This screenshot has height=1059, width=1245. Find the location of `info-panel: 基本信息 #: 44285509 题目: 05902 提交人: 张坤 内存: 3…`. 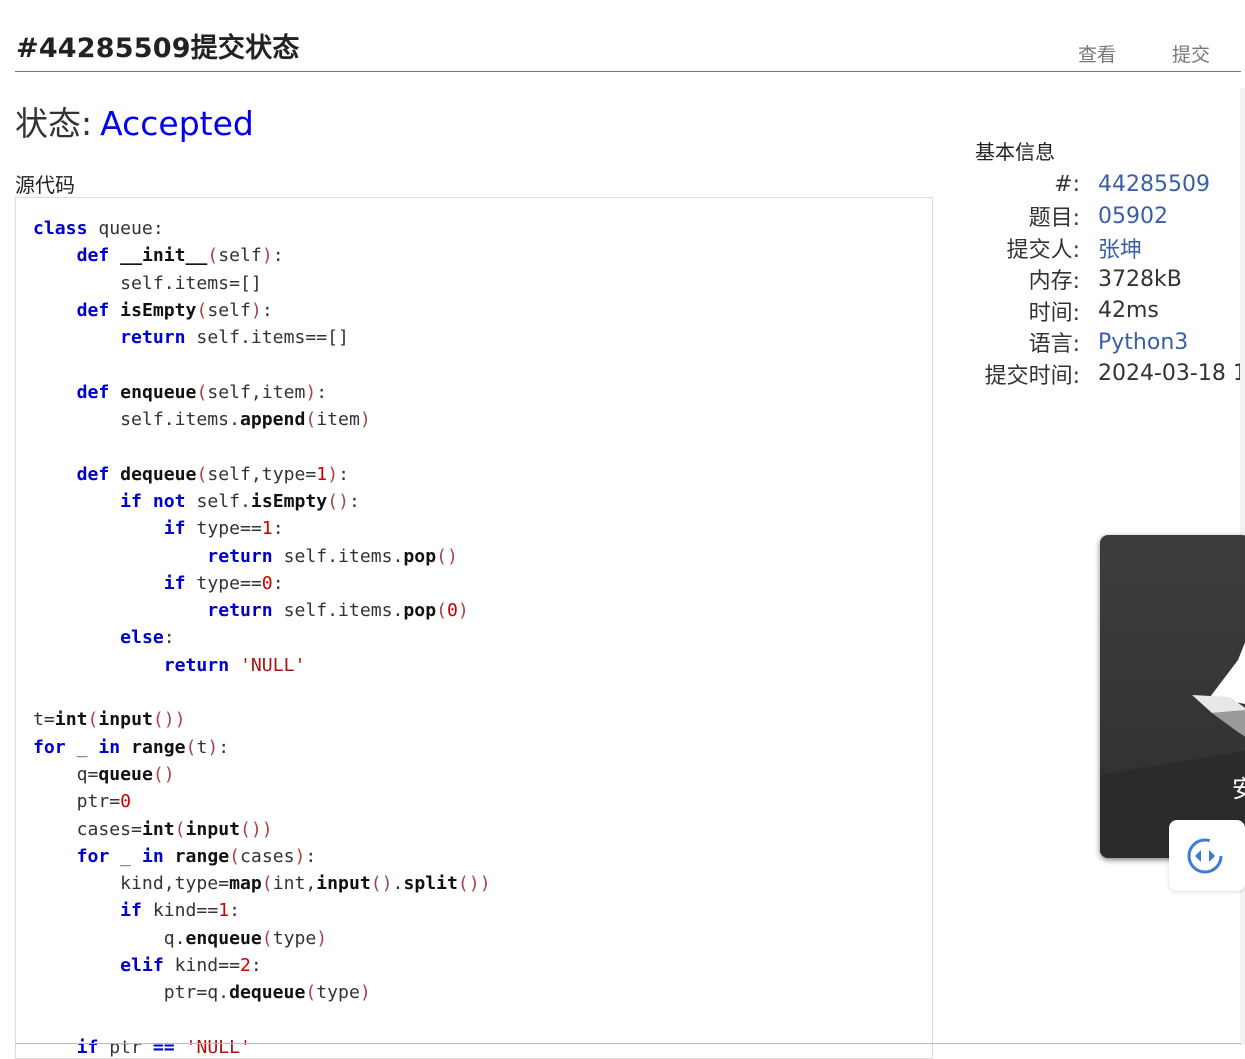

info-panel: 基本信息 #: 44285509 题目: 05902 提交人: 张坤 内存: 3… is located at coordinates (1110, 263).